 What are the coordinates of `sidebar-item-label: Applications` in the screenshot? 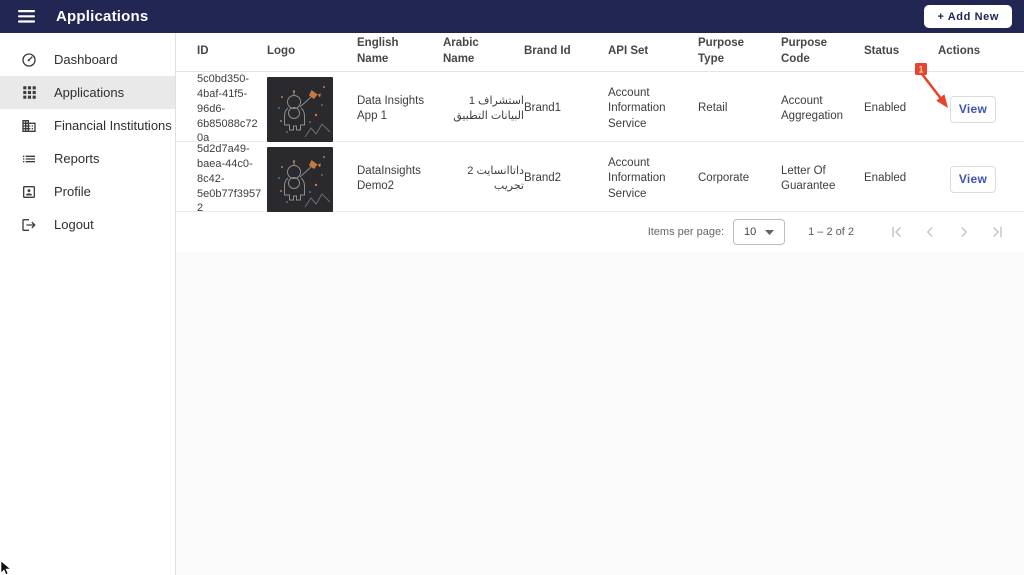 It's located at (89, 92).